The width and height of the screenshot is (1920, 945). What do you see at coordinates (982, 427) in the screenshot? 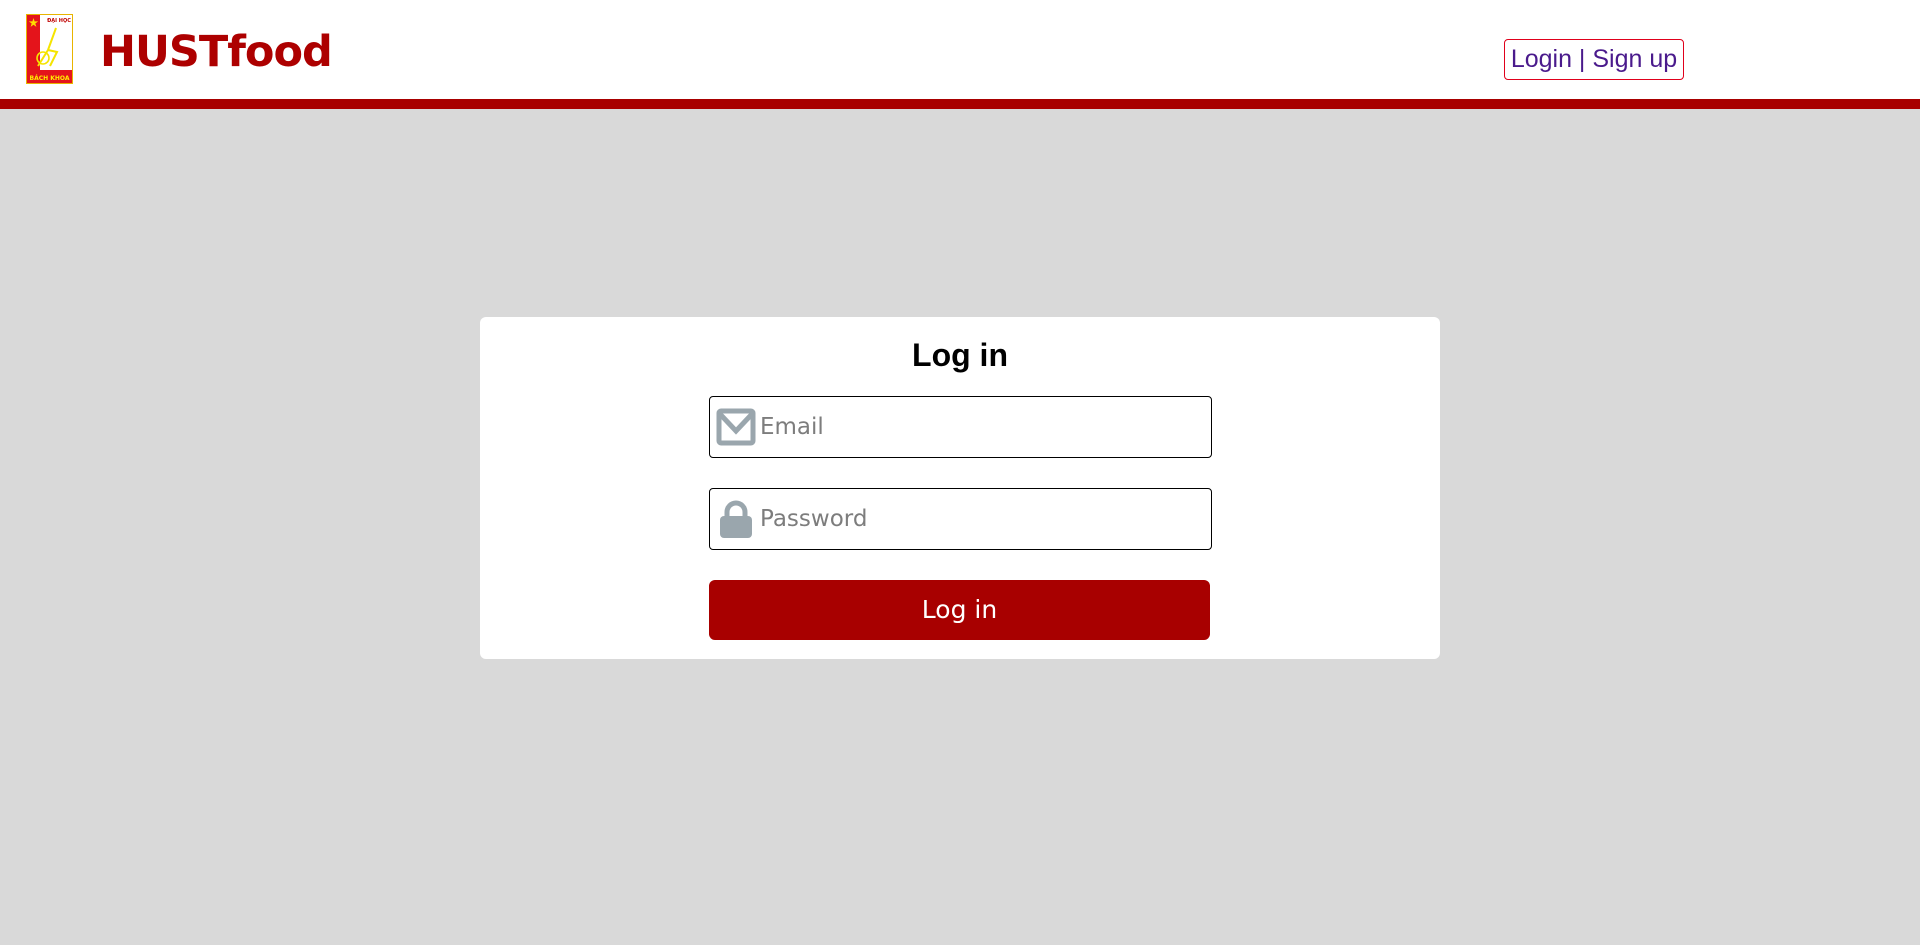
I see `email-input` at bounding box center [982, 427].